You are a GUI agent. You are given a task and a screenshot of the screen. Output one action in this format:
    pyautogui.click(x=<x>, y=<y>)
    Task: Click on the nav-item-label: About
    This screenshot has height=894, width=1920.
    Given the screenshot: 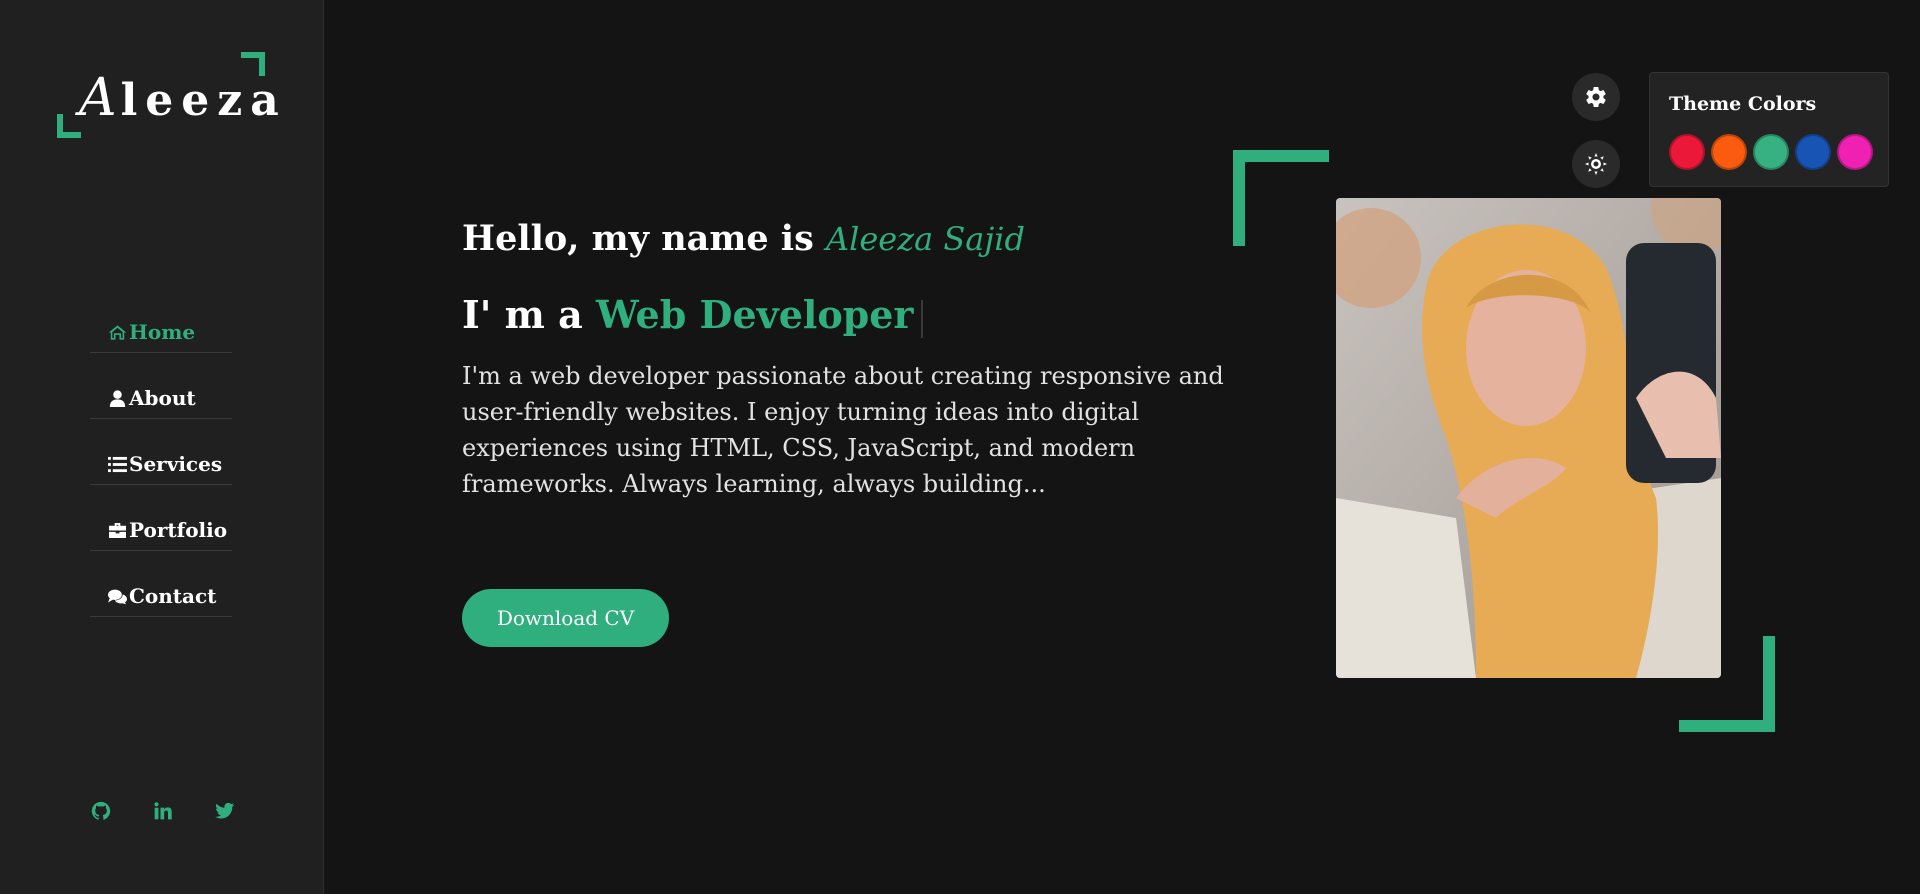 What is the action you would take?
    pyautogui.click(x=162, y=398)
    